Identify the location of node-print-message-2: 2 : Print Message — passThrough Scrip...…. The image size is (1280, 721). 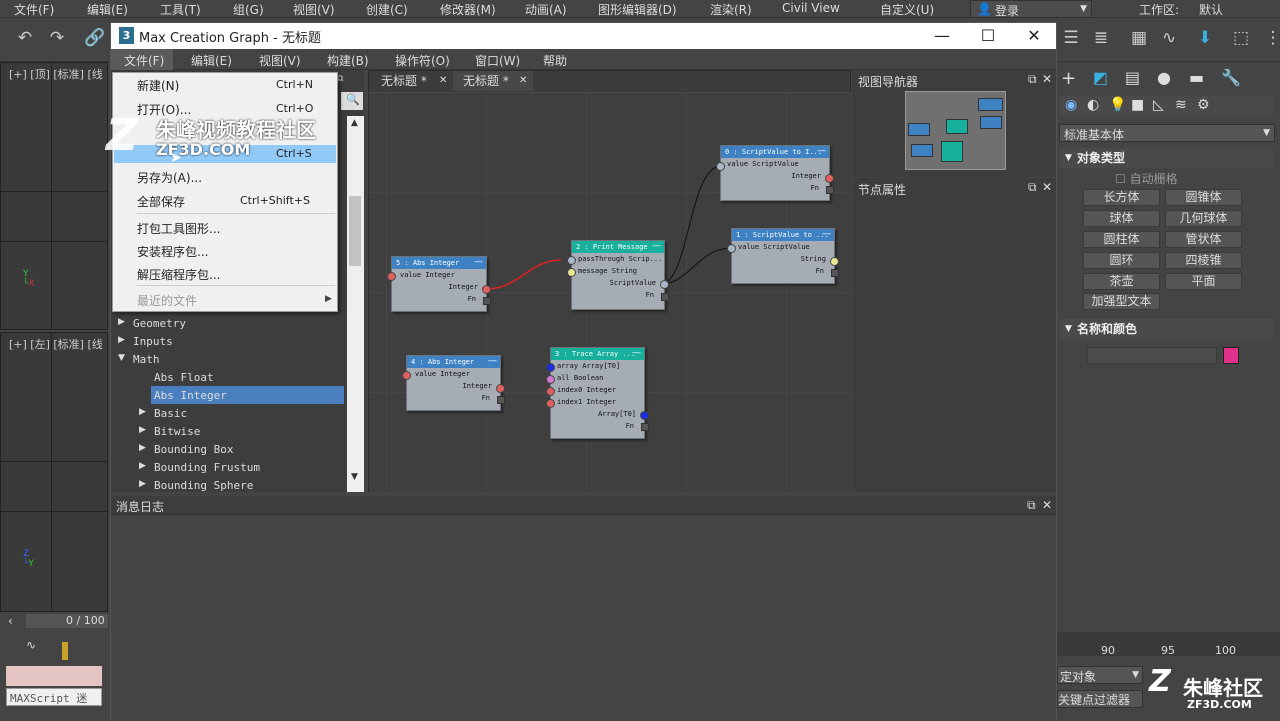
(618, 275).